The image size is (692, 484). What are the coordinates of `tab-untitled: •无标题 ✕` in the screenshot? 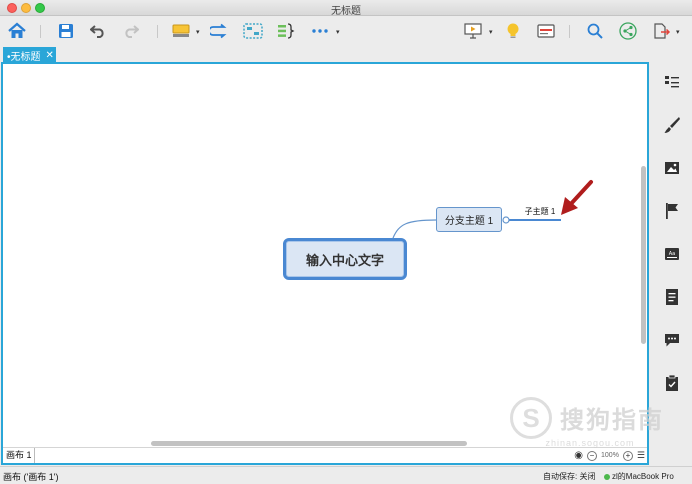 It's located at (29, 55).